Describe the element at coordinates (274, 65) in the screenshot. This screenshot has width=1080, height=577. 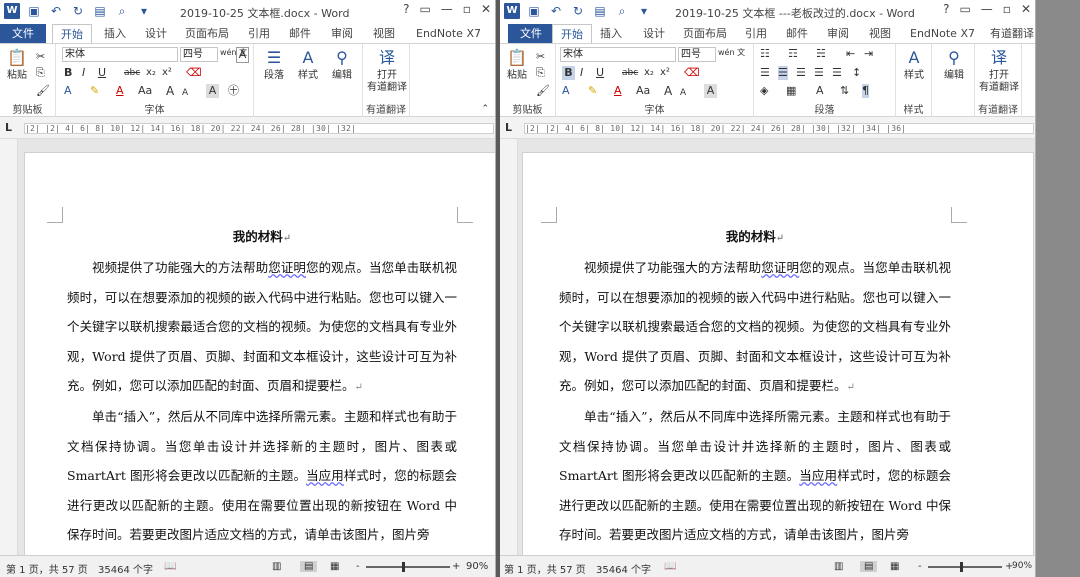
I see `paragraph-button: ☰ 段落` at that location.